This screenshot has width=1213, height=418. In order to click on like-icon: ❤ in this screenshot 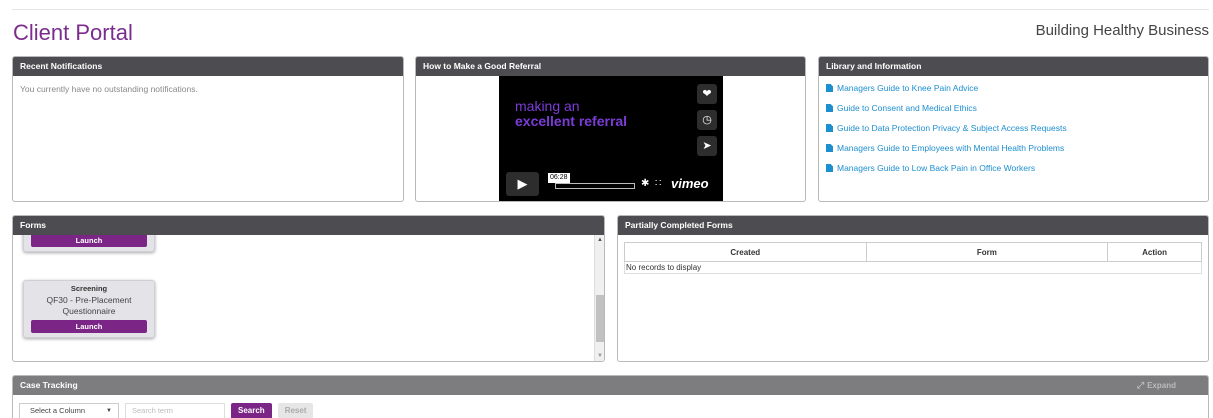, I will do `click(707, 94)`.